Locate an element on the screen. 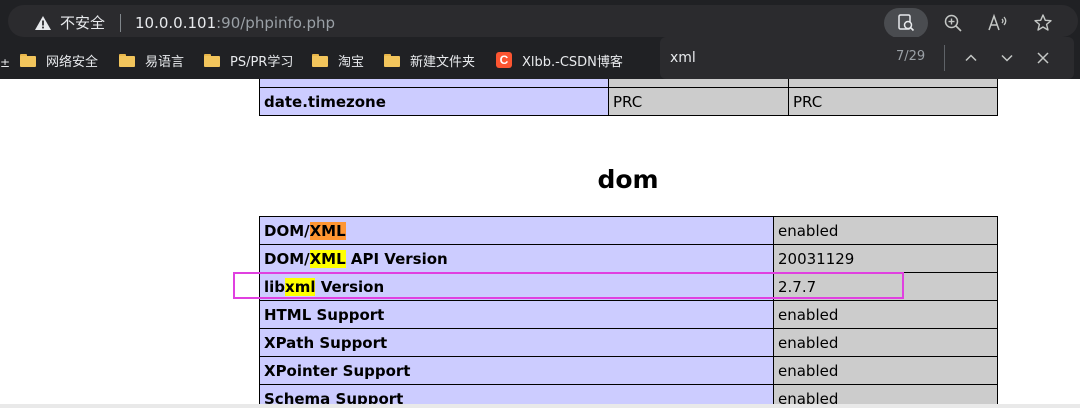  directive-name: XPath Support is located at coordinates (516, 342).